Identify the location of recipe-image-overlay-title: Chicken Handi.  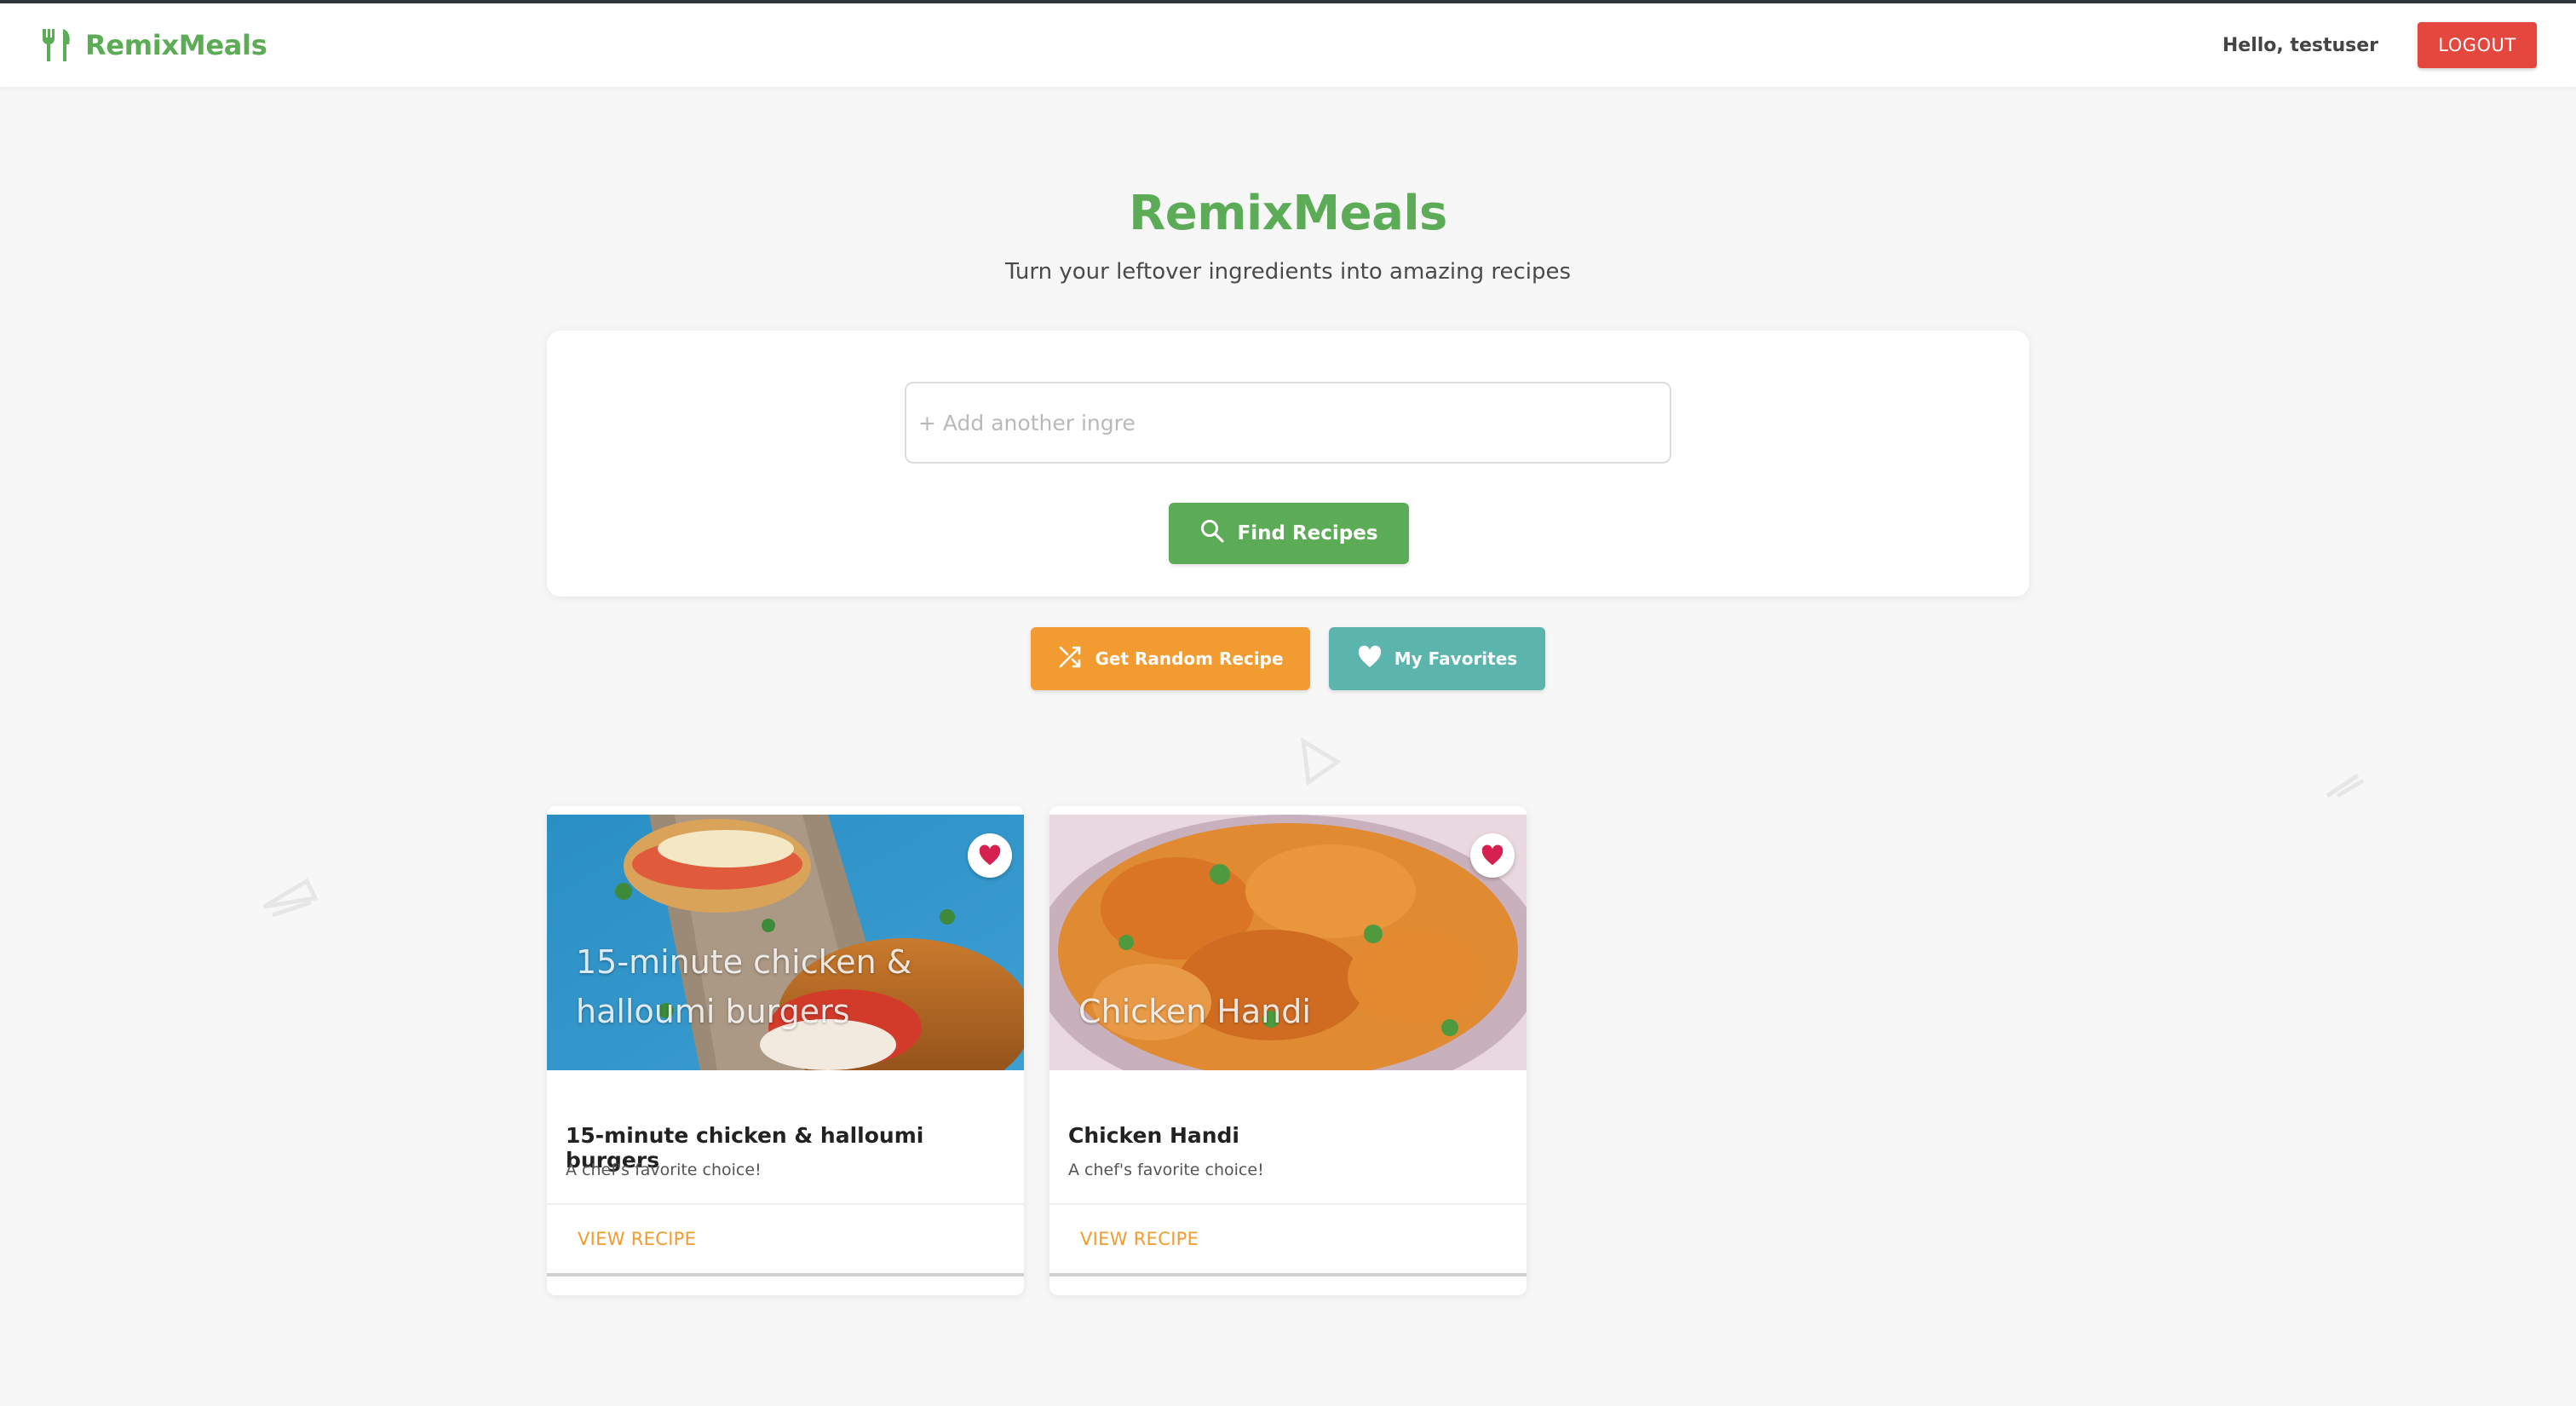
(1195, 1011).